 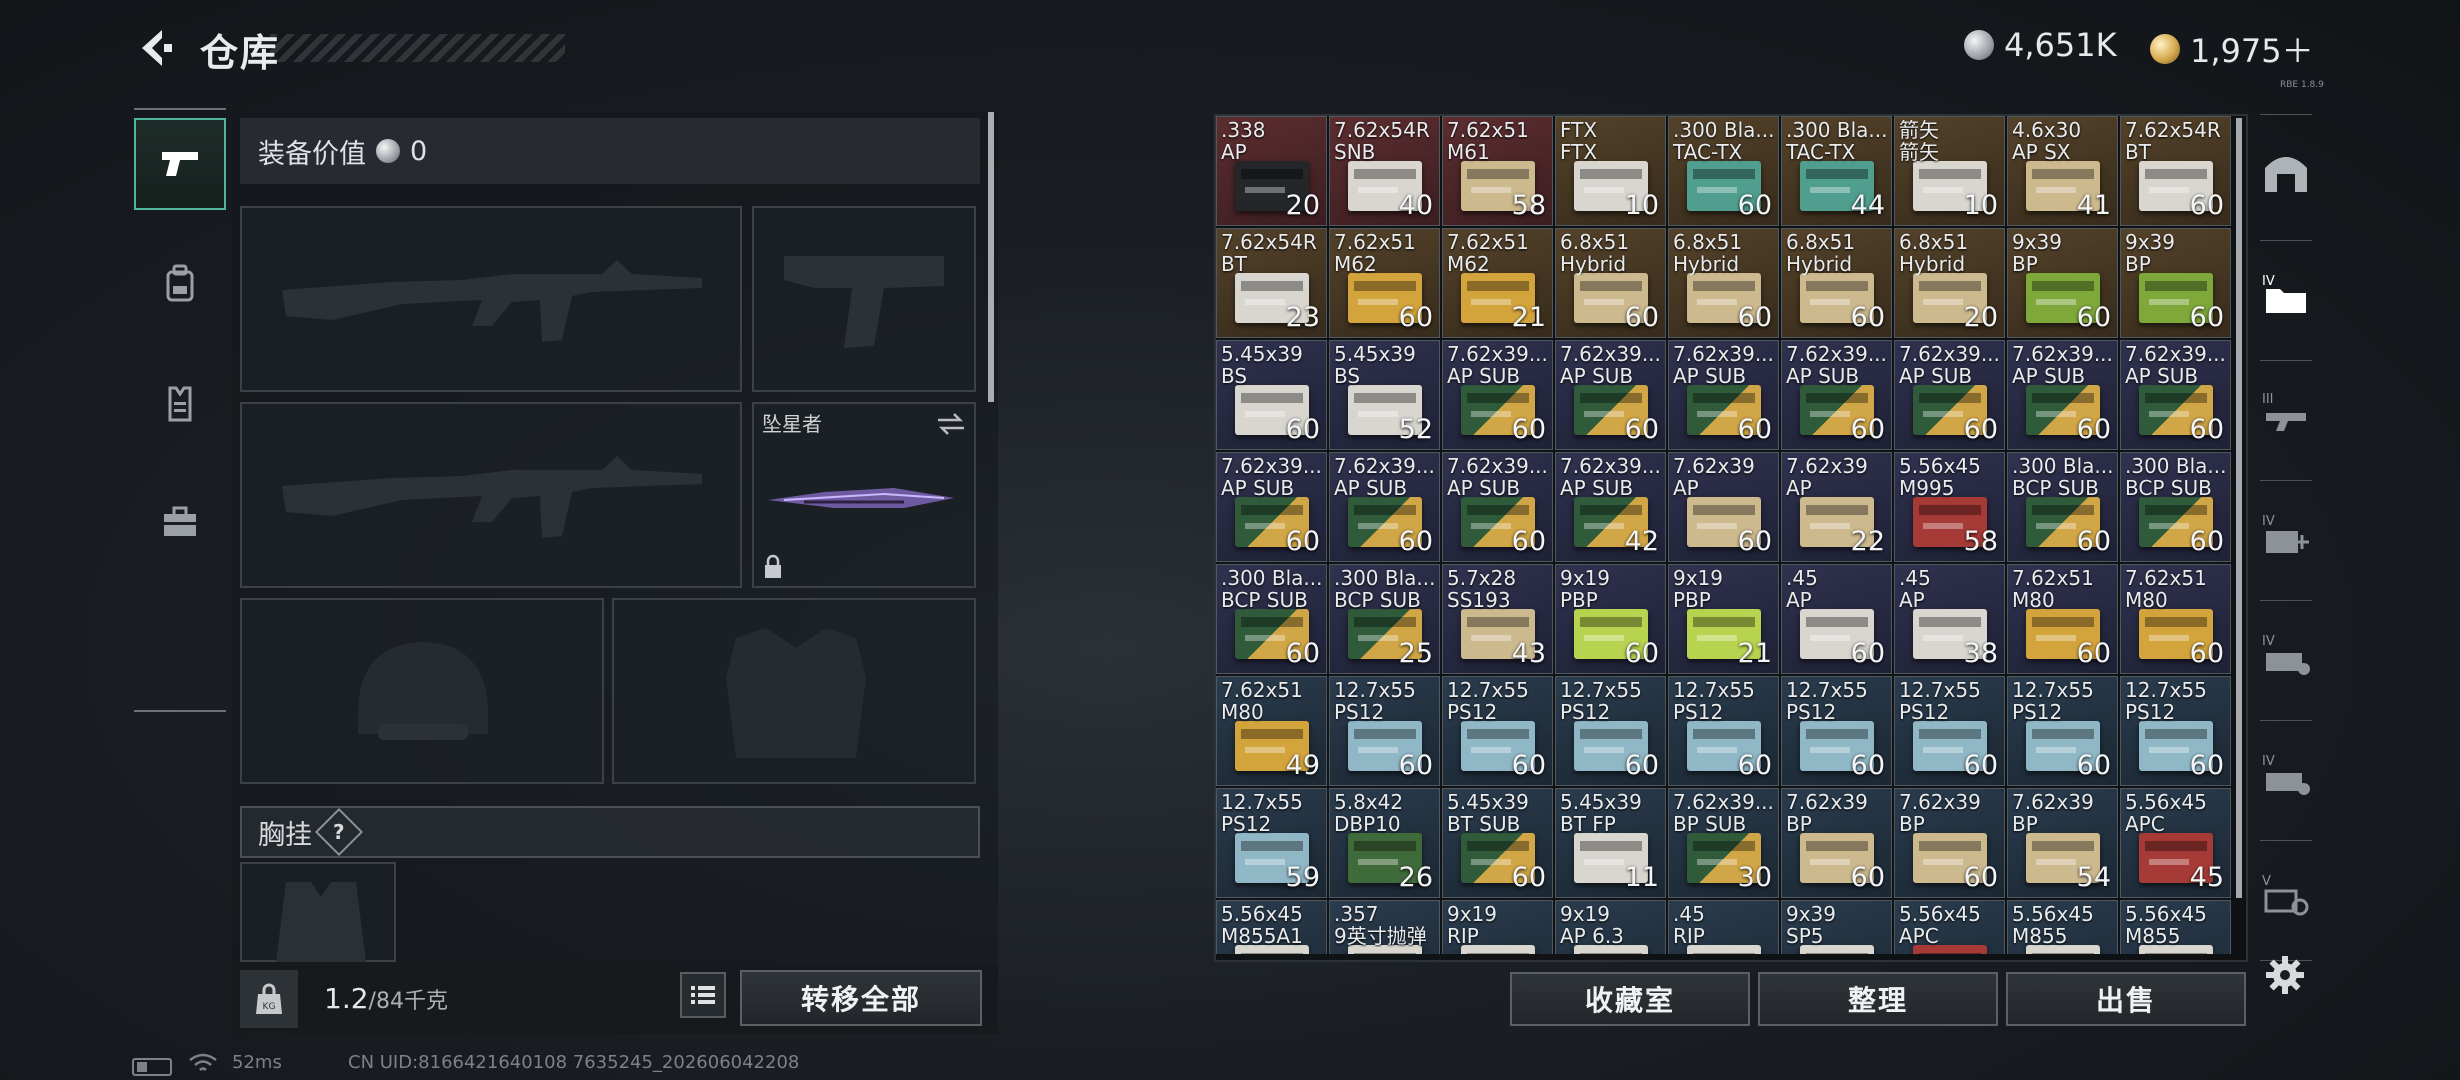 I want to click on rail-target-button: V, so click(x=2286, y=894).